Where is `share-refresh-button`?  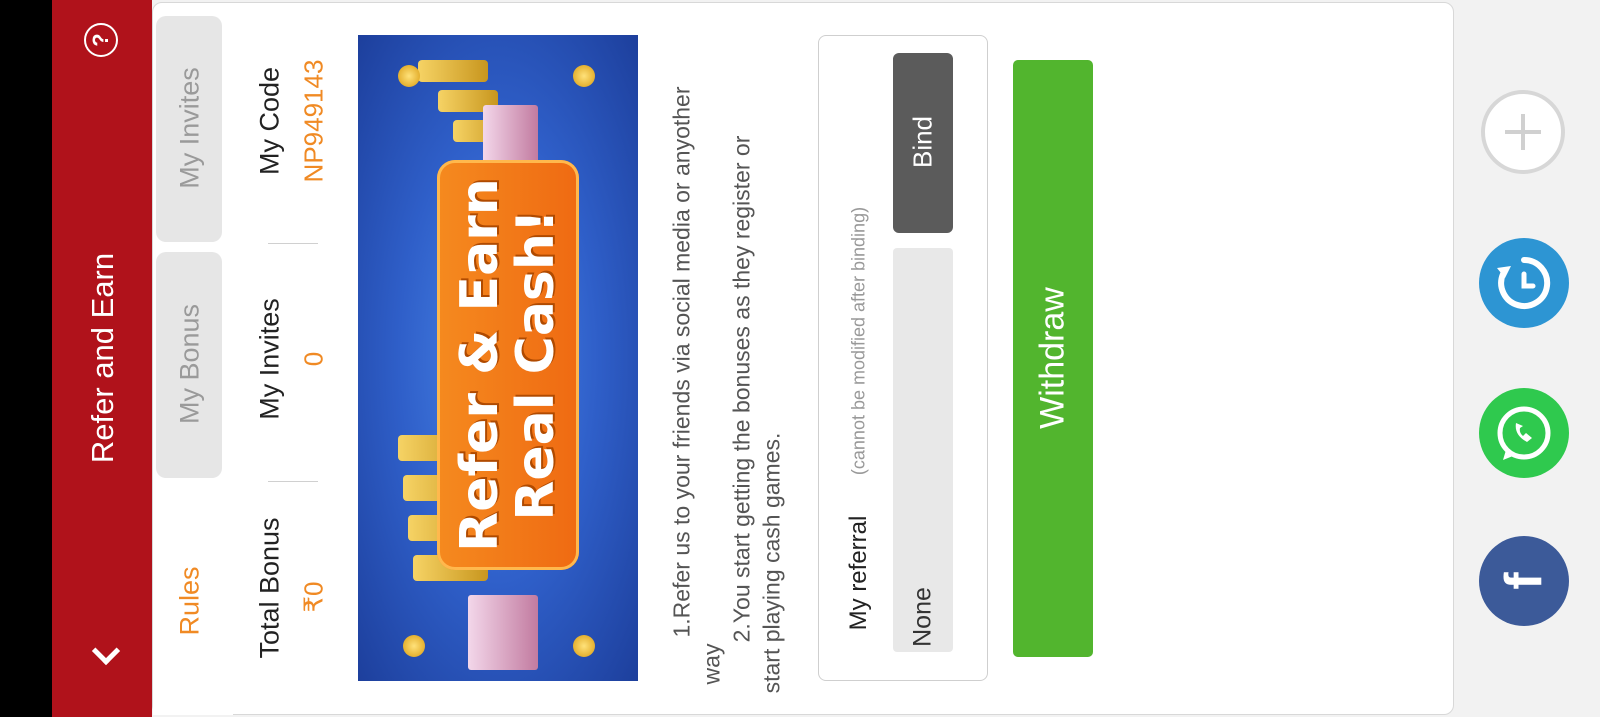
share-refresh-button is located at coordinates (1524, 283).